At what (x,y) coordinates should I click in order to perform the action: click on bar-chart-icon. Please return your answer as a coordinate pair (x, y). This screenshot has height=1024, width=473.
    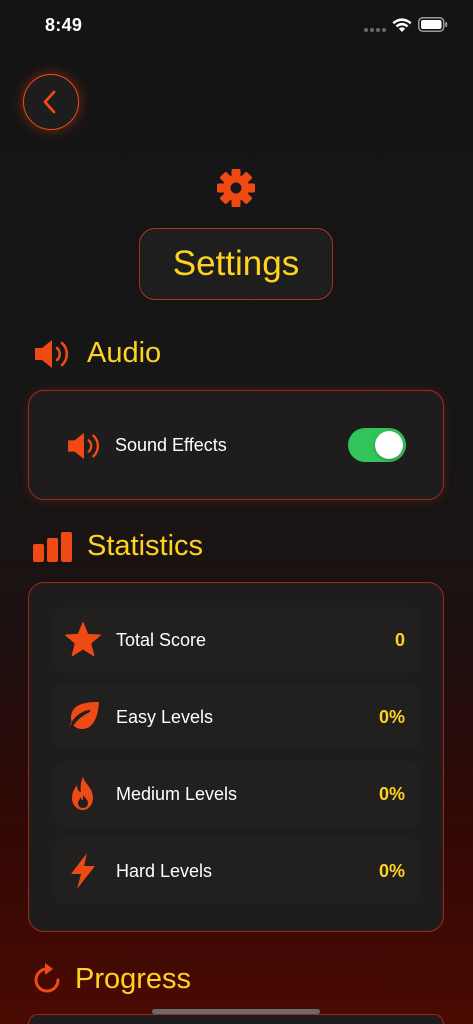
    Looking at the image, I should click on (52, 546).